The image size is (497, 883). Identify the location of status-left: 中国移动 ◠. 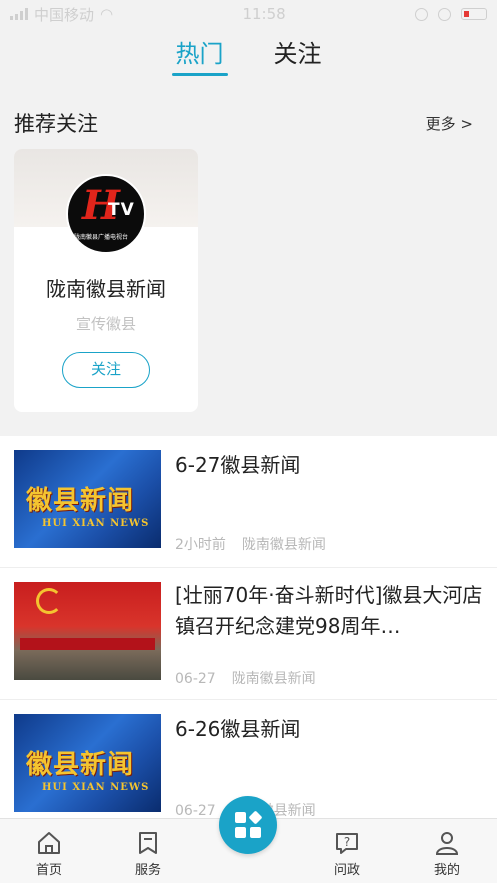
(61, 14).